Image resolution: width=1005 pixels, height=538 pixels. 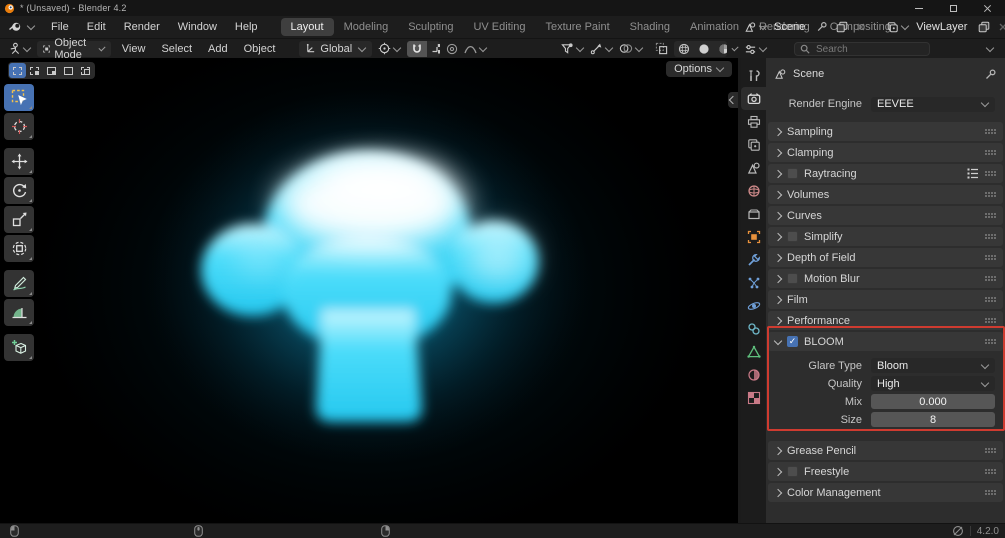 What do you see at coordinates (753, 328) in the screenshot?
I see `tab-constraints` at bounding box center [753, 328].